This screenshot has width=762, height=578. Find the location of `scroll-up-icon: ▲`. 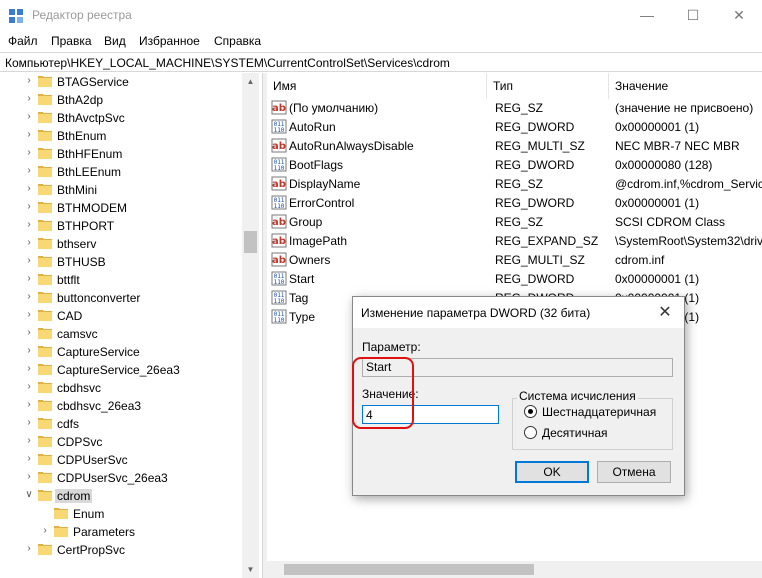

scroll-up-icon: ▲ is located at coordinates (250, 81).